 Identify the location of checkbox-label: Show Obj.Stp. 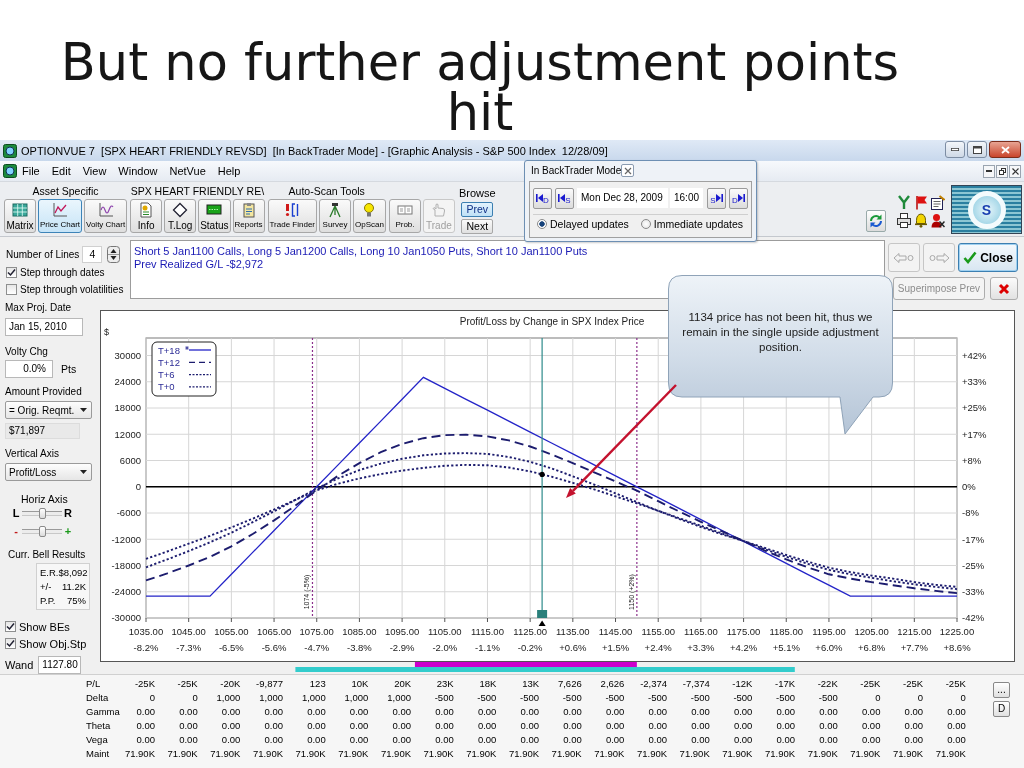
(53, 643).